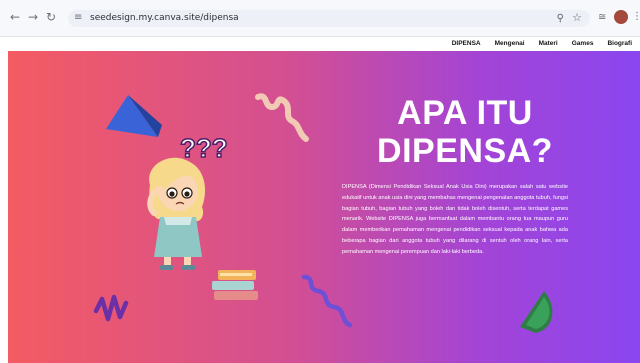  What do you see at coordinates (577, 18) in the screenshot?
I see `bookmark-star-icon: ☆` at bounding box center [577, 18].